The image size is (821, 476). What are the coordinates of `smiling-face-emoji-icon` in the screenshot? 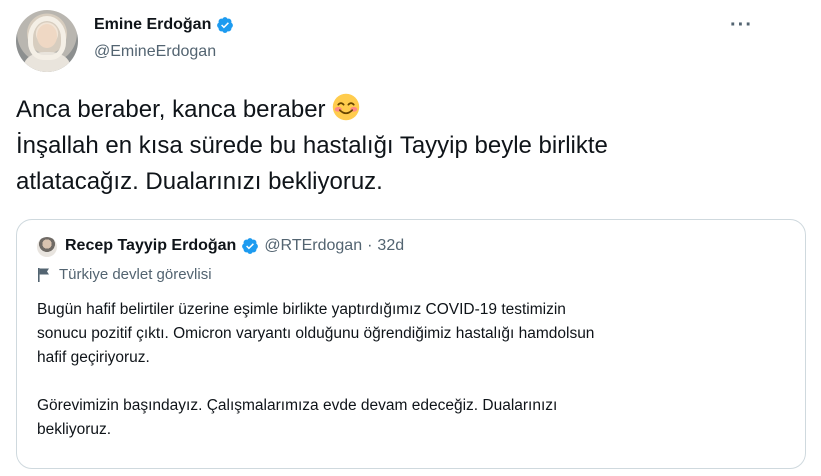 It's located at (345, 107).